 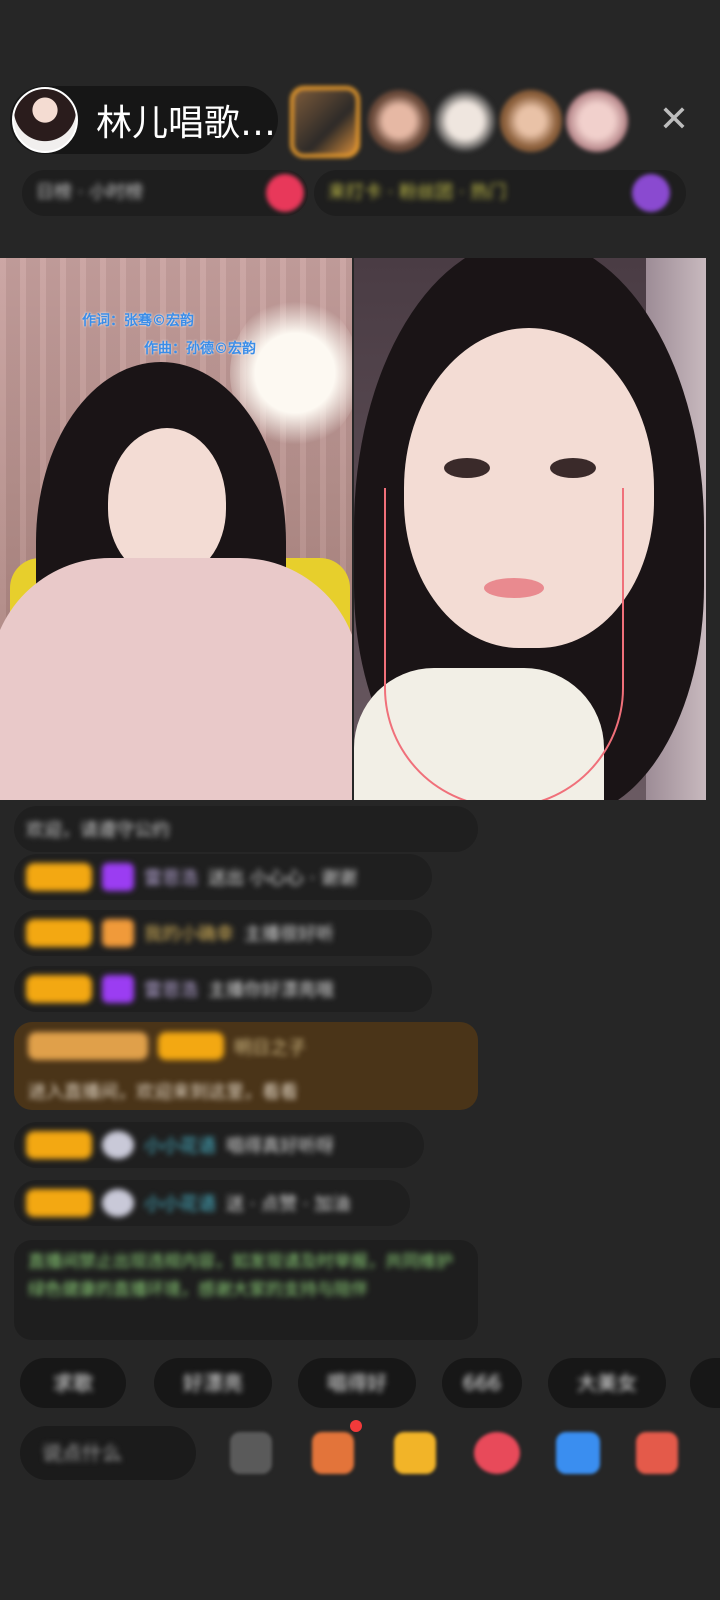 What do you see at coordinates (504, 644) in the screenshot?
I see `earphone-cable` at bounding box center [504, 644].